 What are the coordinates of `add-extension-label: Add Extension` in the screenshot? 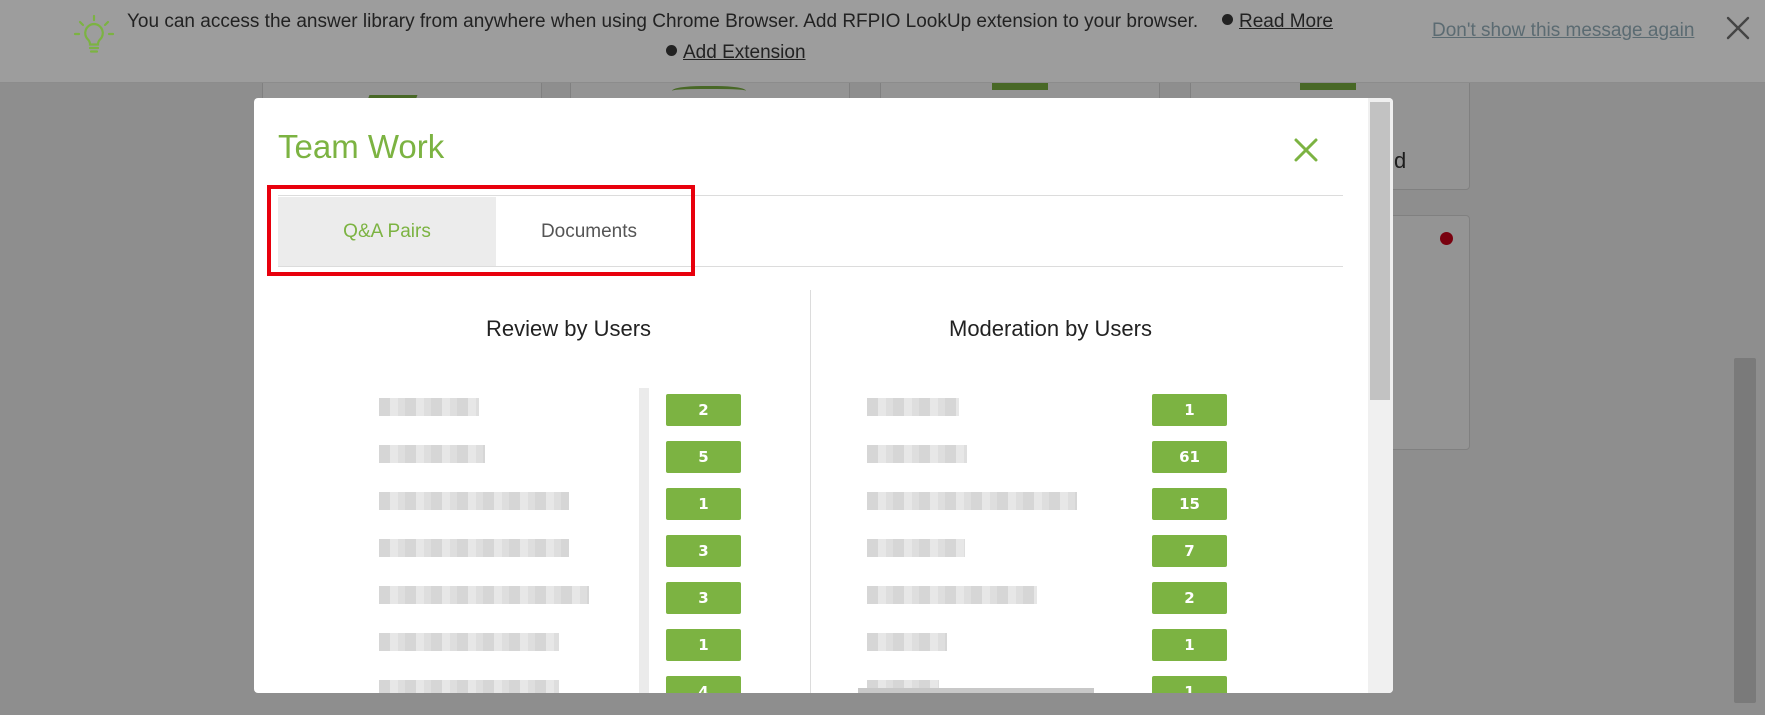 It's located at (744, 52).